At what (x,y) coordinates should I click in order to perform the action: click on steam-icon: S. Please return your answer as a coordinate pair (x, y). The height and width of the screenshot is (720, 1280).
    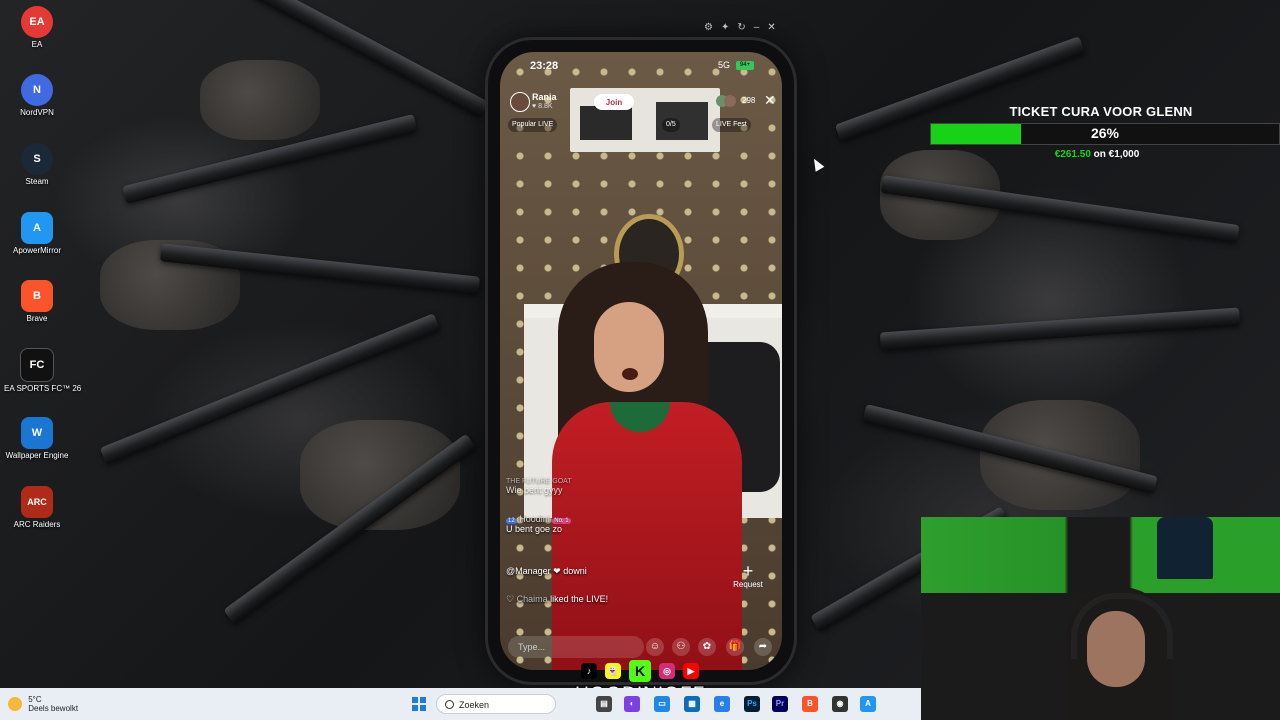
    Looking at the image, I should click on (37, 159).